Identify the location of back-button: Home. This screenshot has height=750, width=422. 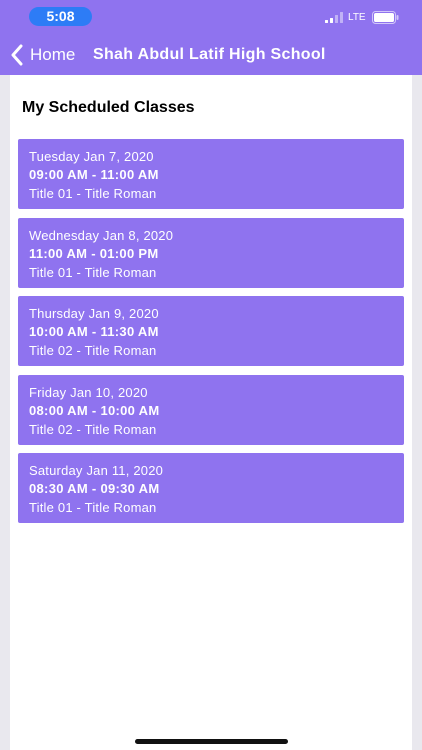
(42, 55).